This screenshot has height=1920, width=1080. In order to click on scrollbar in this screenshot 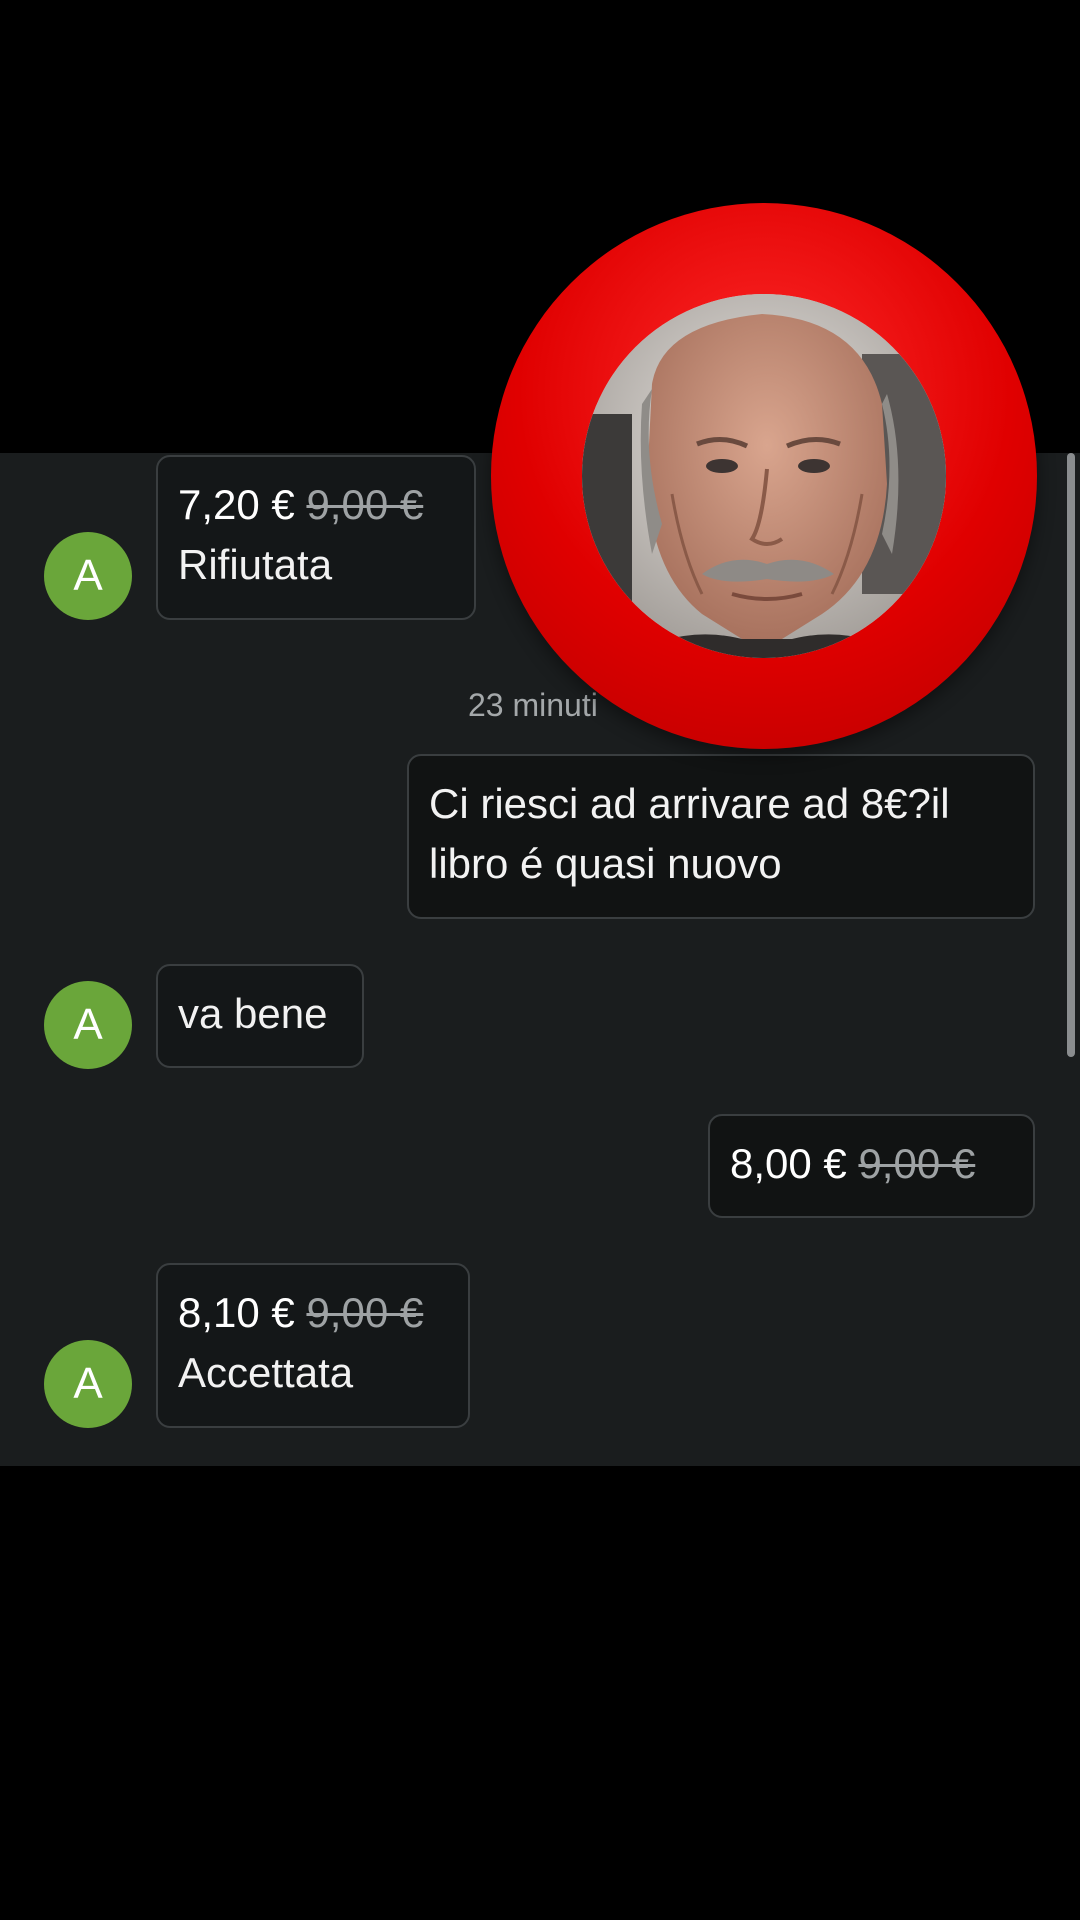, I will do `click(1071, 755)`.